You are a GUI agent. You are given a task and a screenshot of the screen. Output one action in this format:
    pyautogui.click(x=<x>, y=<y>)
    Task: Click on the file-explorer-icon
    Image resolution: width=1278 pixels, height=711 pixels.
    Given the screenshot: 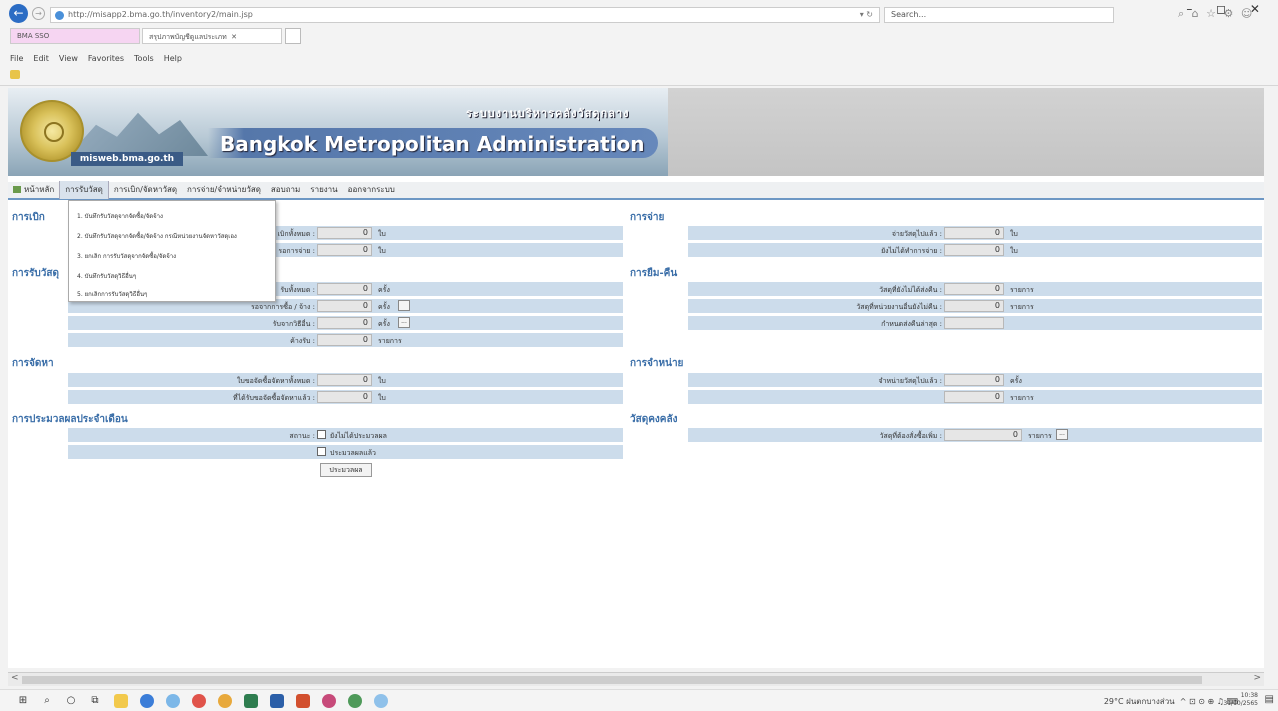 What is the action you would take?
    pyautogui.click(x=121, y=701)
    